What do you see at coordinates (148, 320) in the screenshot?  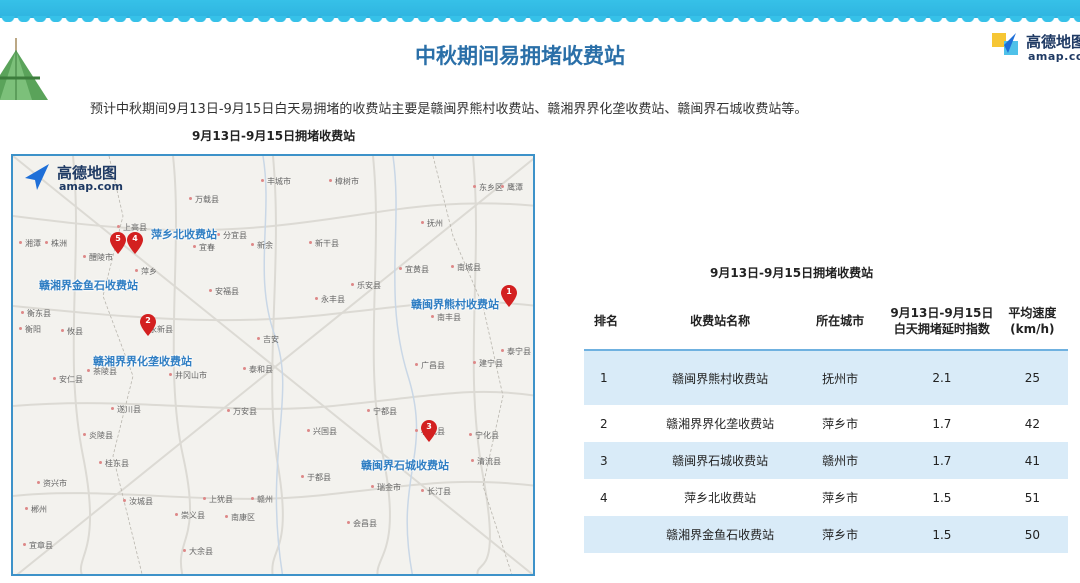 I see `pin-number: 2` at bounding box center [148, 320].